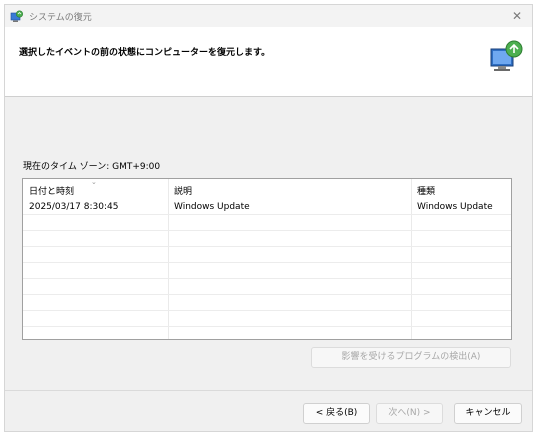 The width and height of the screenshot is (537, 436). Describe the element at coordinates (426, 190) in the screenshot. I see `column-header-type: 種類` at that location.